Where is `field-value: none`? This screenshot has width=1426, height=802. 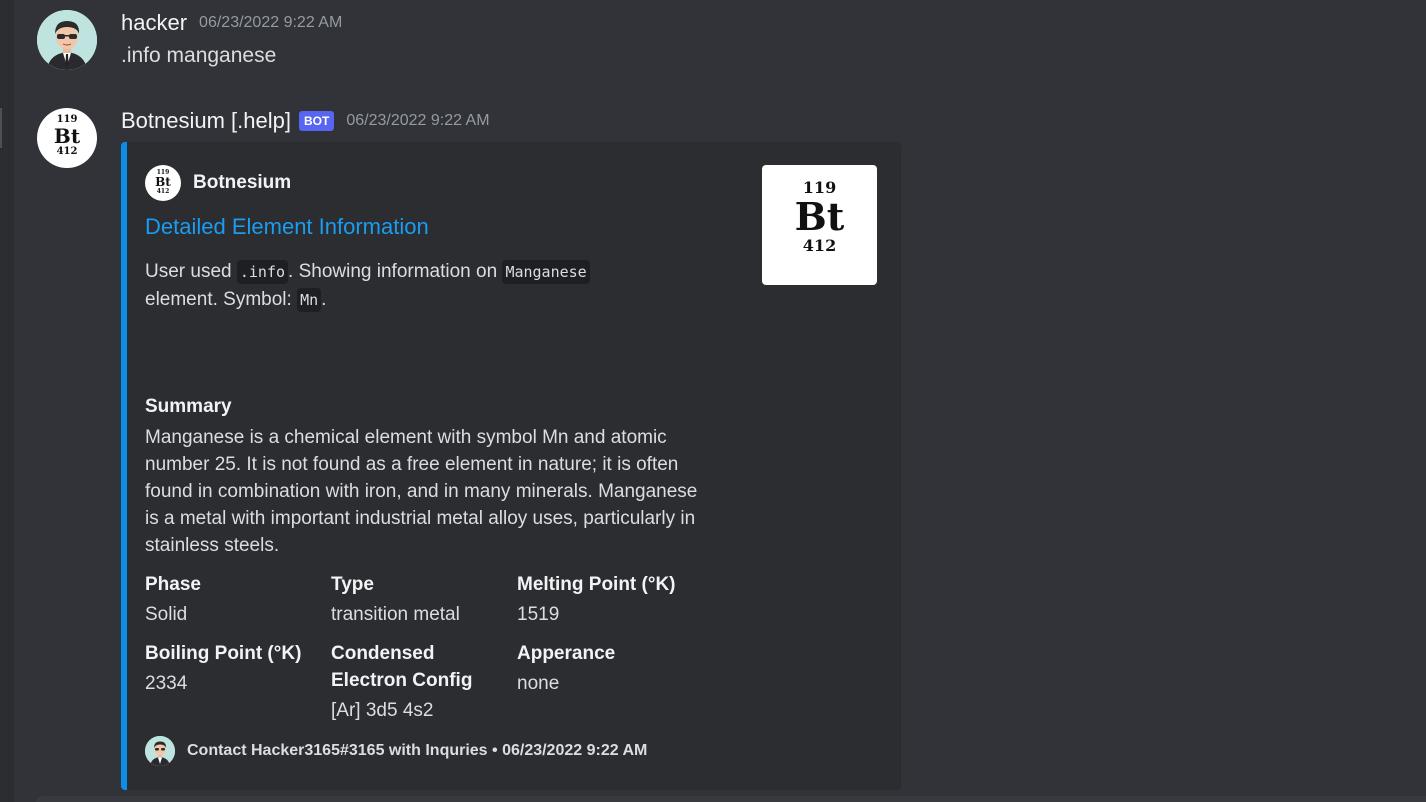
field-value: none is located at coordinates (538, 683).